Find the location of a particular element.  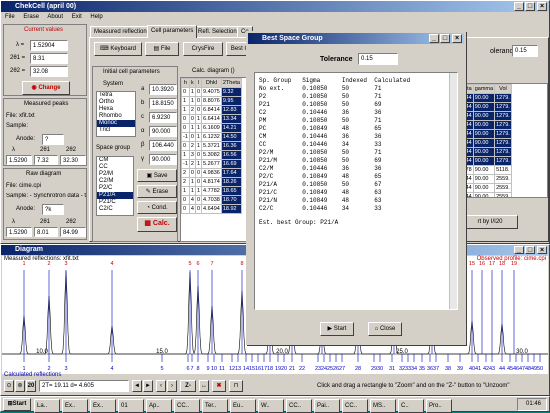

param-a-input: 10.3920 is located at coordinates (163, 89).